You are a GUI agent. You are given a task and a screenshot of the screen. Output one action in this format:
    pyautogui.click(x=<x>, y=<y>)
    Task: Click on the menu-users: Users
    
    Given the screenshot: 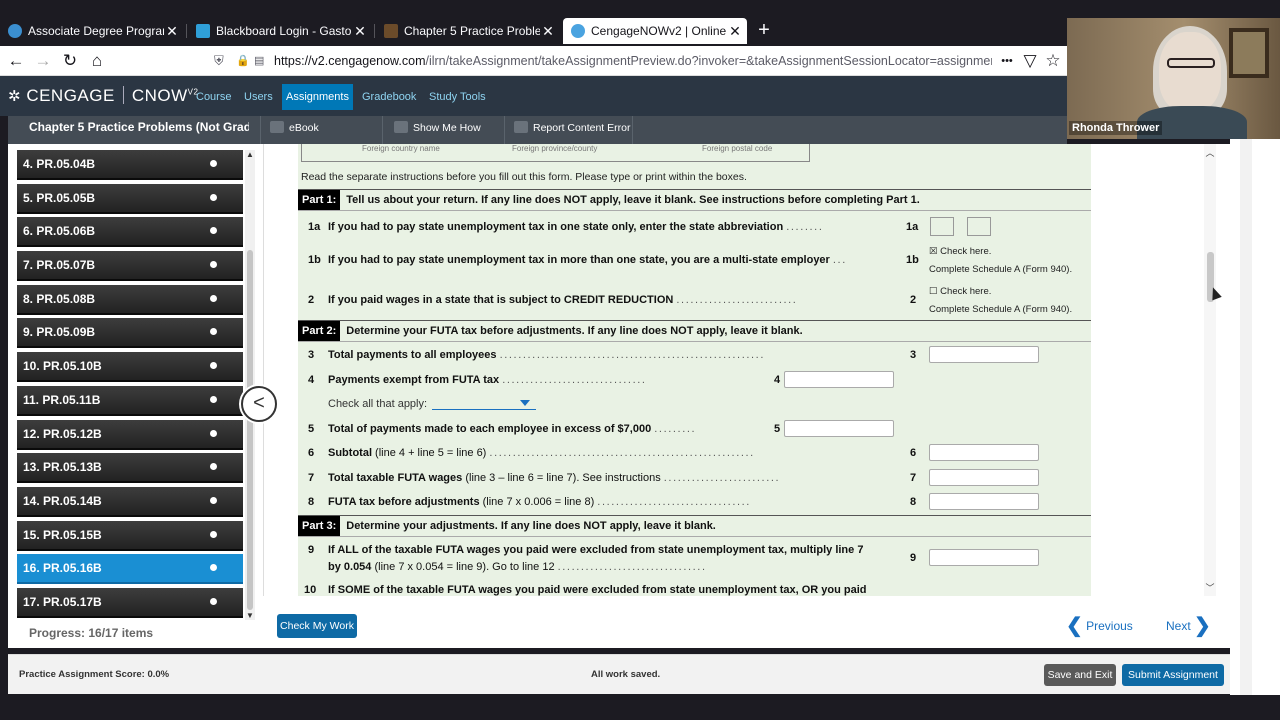 What is the action you would take?
    pyautogui.click(x=258, y=97)
    